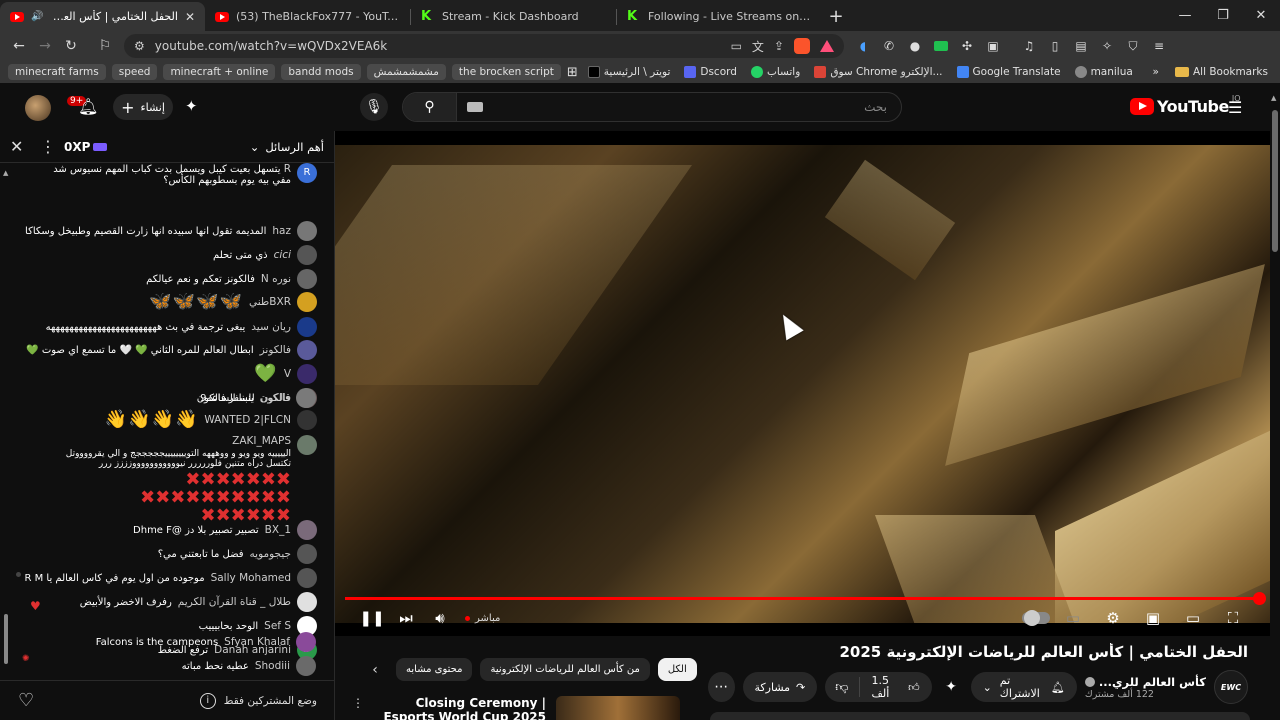 Image resolution: width=1280 pixels, height=720 pixels. I want to click on bookmark-manilua: manilua, so click(1104, 72).